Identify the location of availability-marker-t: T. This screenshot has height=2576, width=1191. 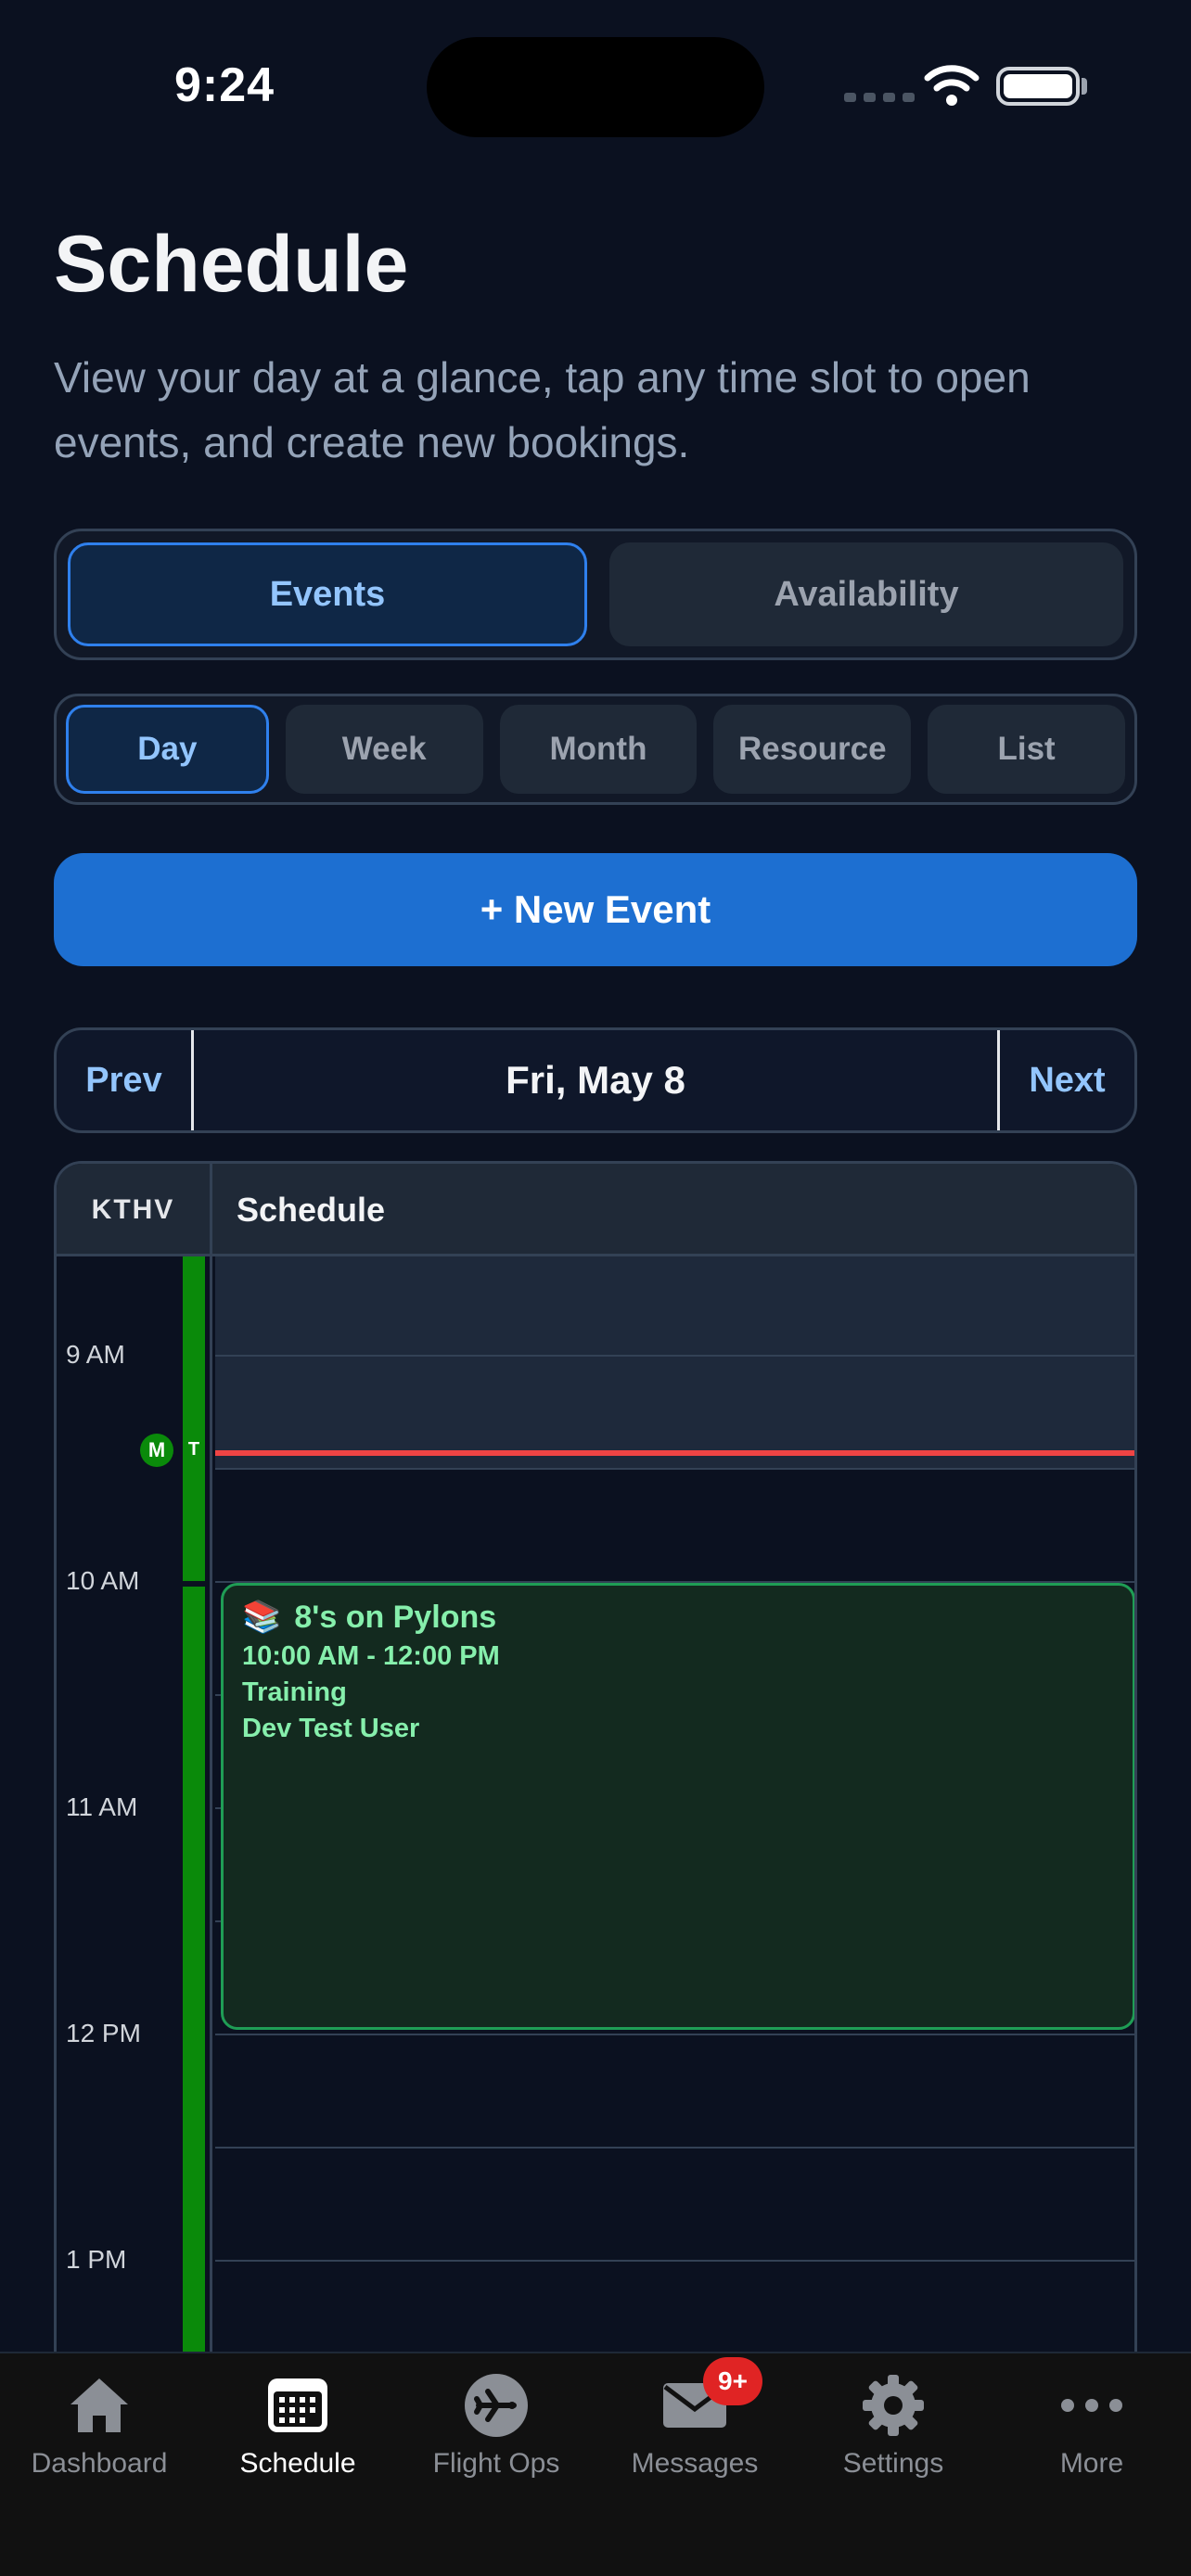
(193, 1450).